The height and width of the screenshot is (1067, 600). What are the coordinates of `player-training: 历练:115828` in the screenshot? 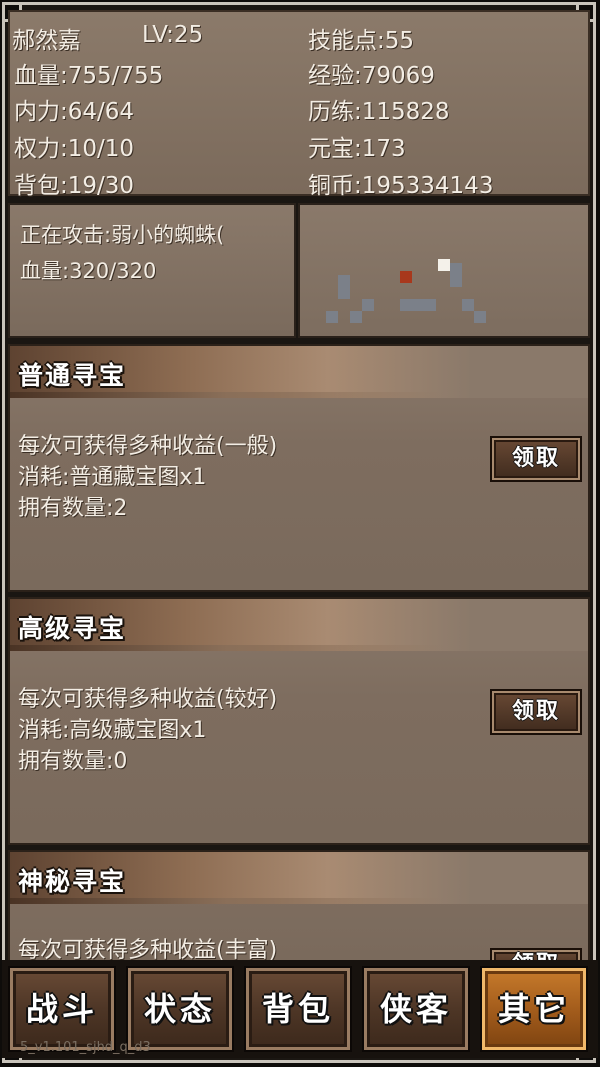 It's located at (379, 112).